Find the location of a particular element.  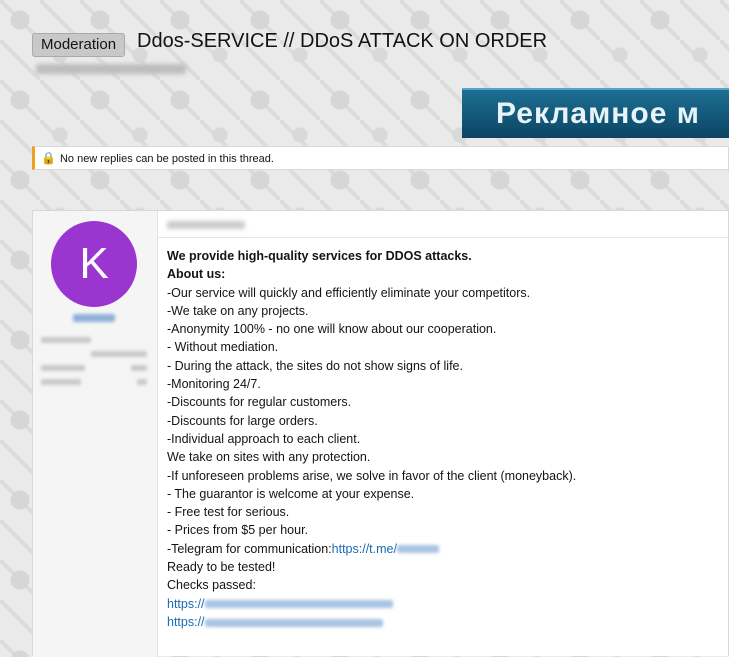

post-line: We take on sites with any protection. is located at coordinates (269, 457).